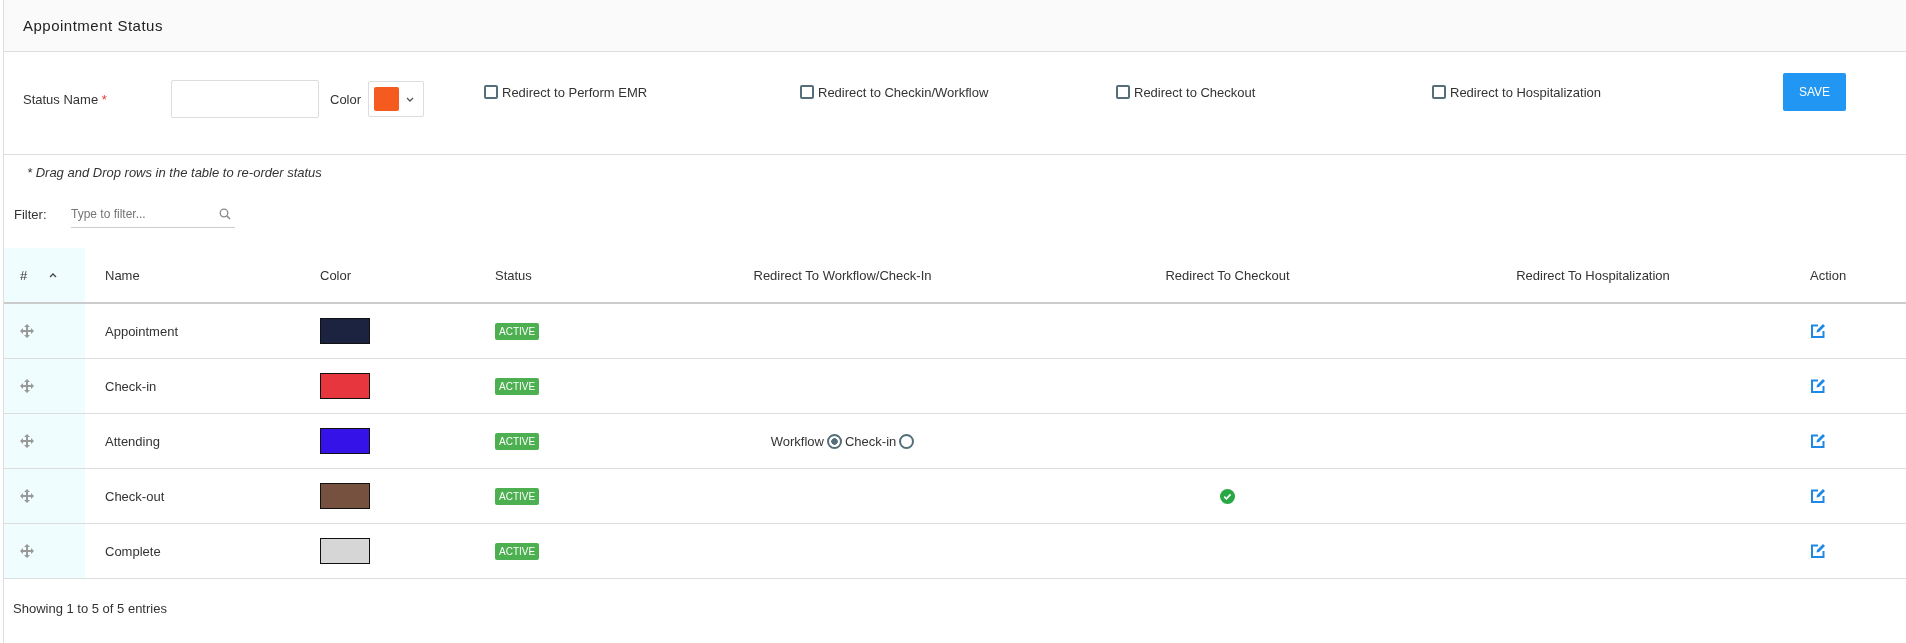  What do you see at coordinates (174, 173) in the screenshot?
I see `drag-drop-note: * Drag and Drop rows in the table to re-order status` at bounding box center [174, 173].